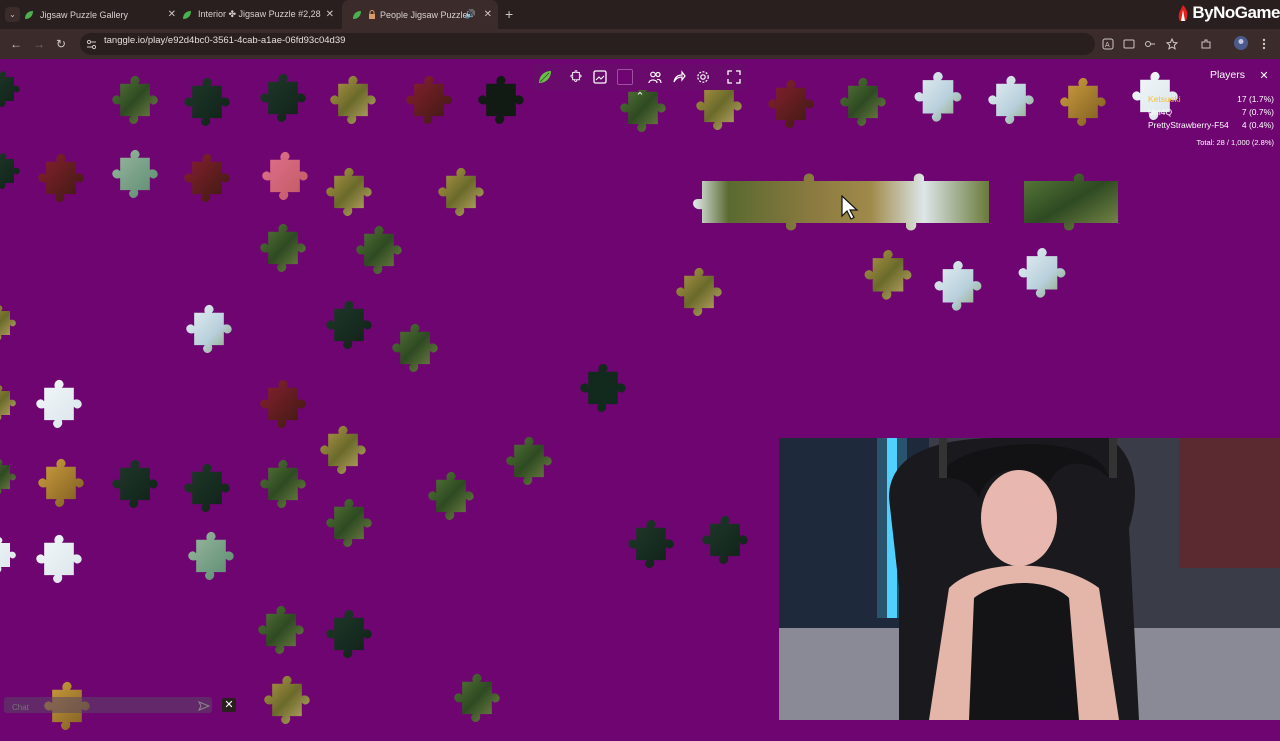 The height and width of the screenshot is (741, 1280). Describe the element at coordinates (1257, 125) in the screenshot. I see `player-score: 4 (0.4%)` at that location.